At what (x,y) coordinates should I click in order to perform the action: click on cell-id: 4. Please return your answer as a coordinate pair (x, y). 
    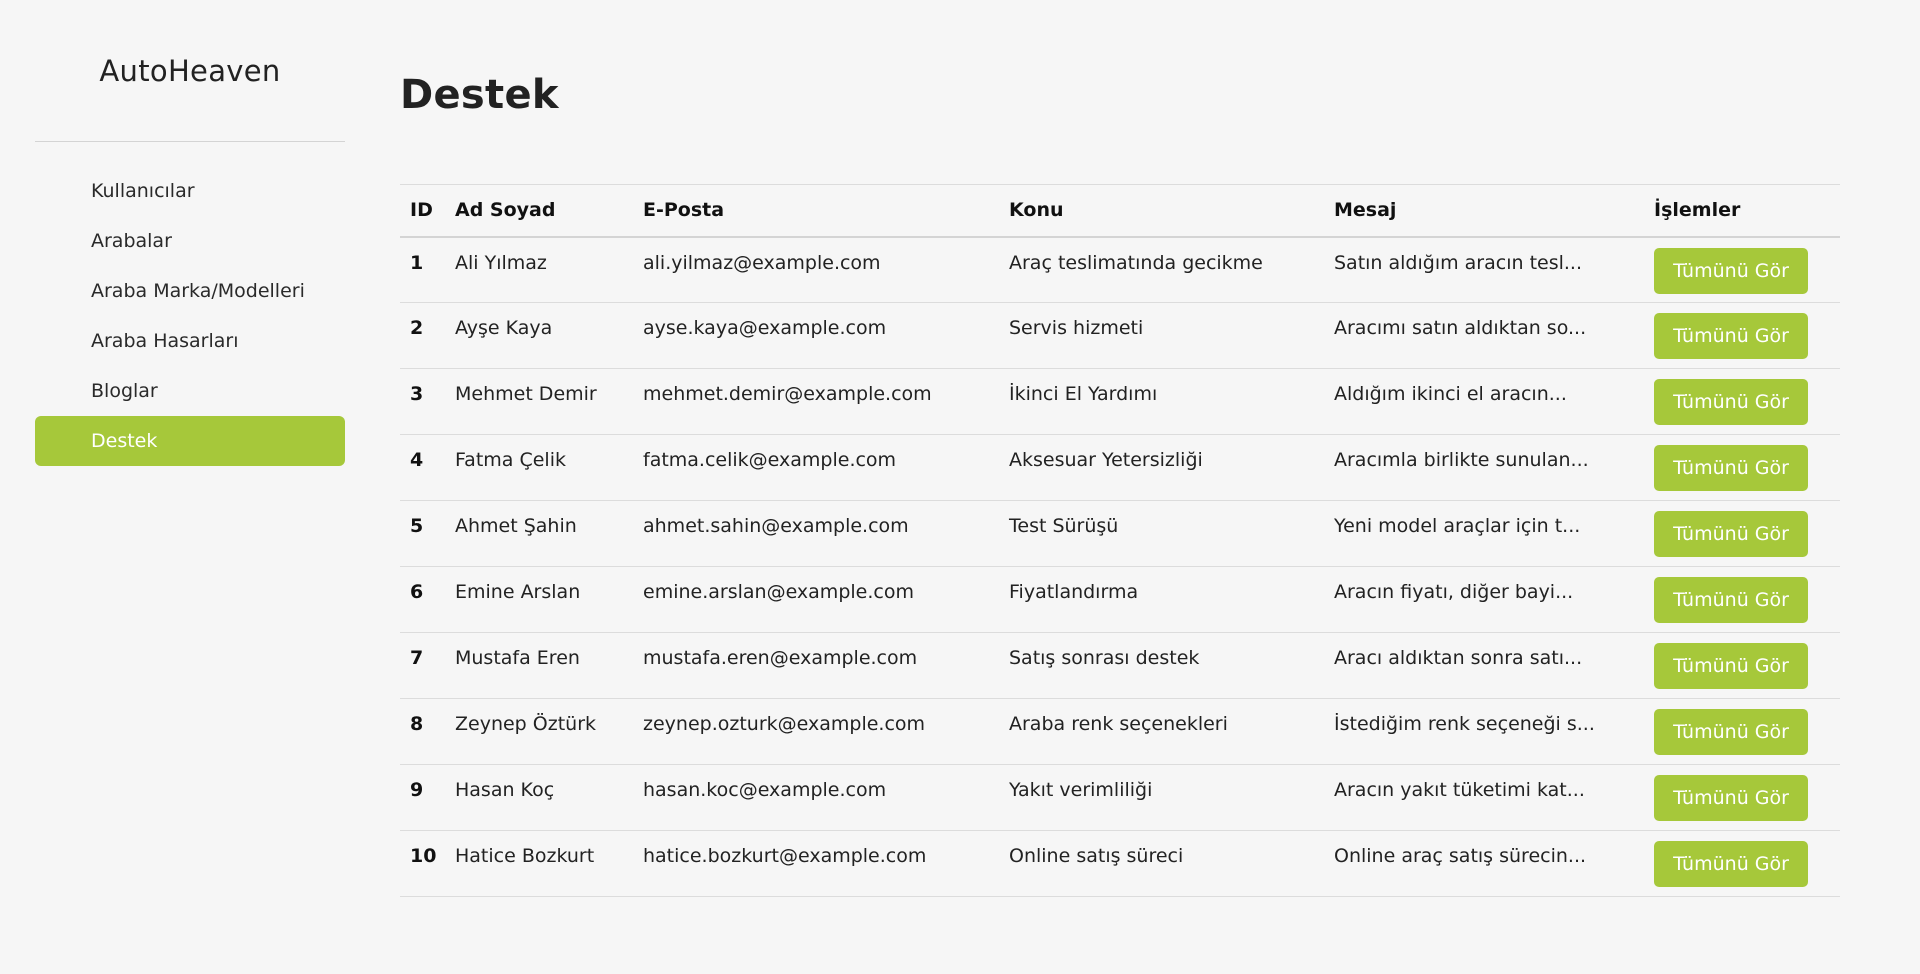
    Looking at the image, I should click on (417, 460).